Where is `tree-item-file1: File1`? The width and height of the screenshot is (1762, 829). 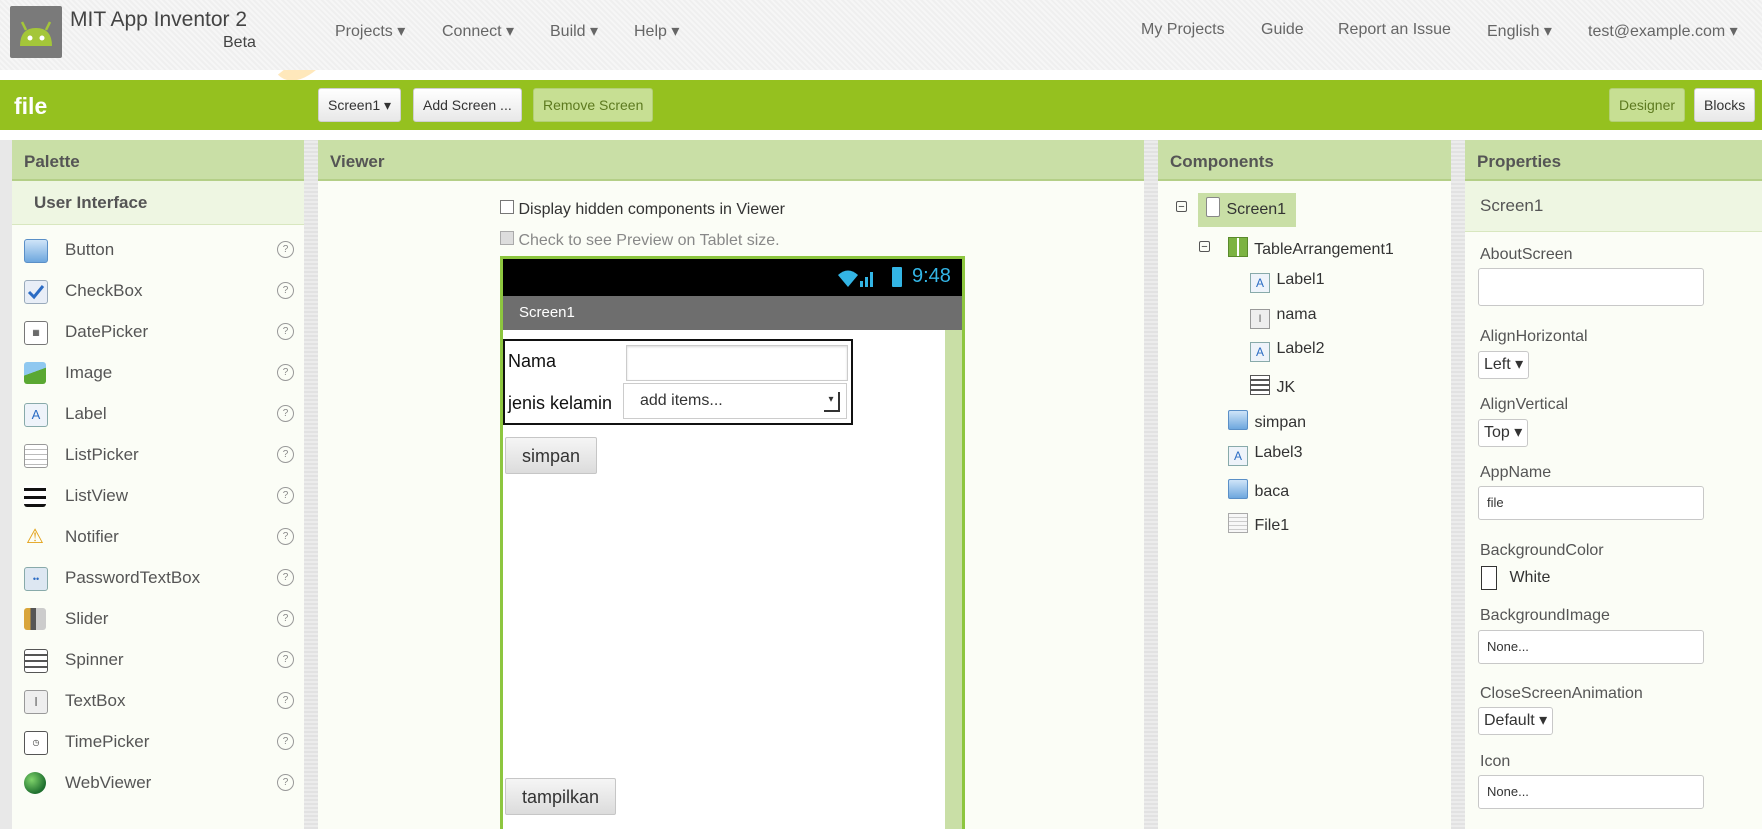 tree-item-file1: File1 is located at coordinates (1258, 524).